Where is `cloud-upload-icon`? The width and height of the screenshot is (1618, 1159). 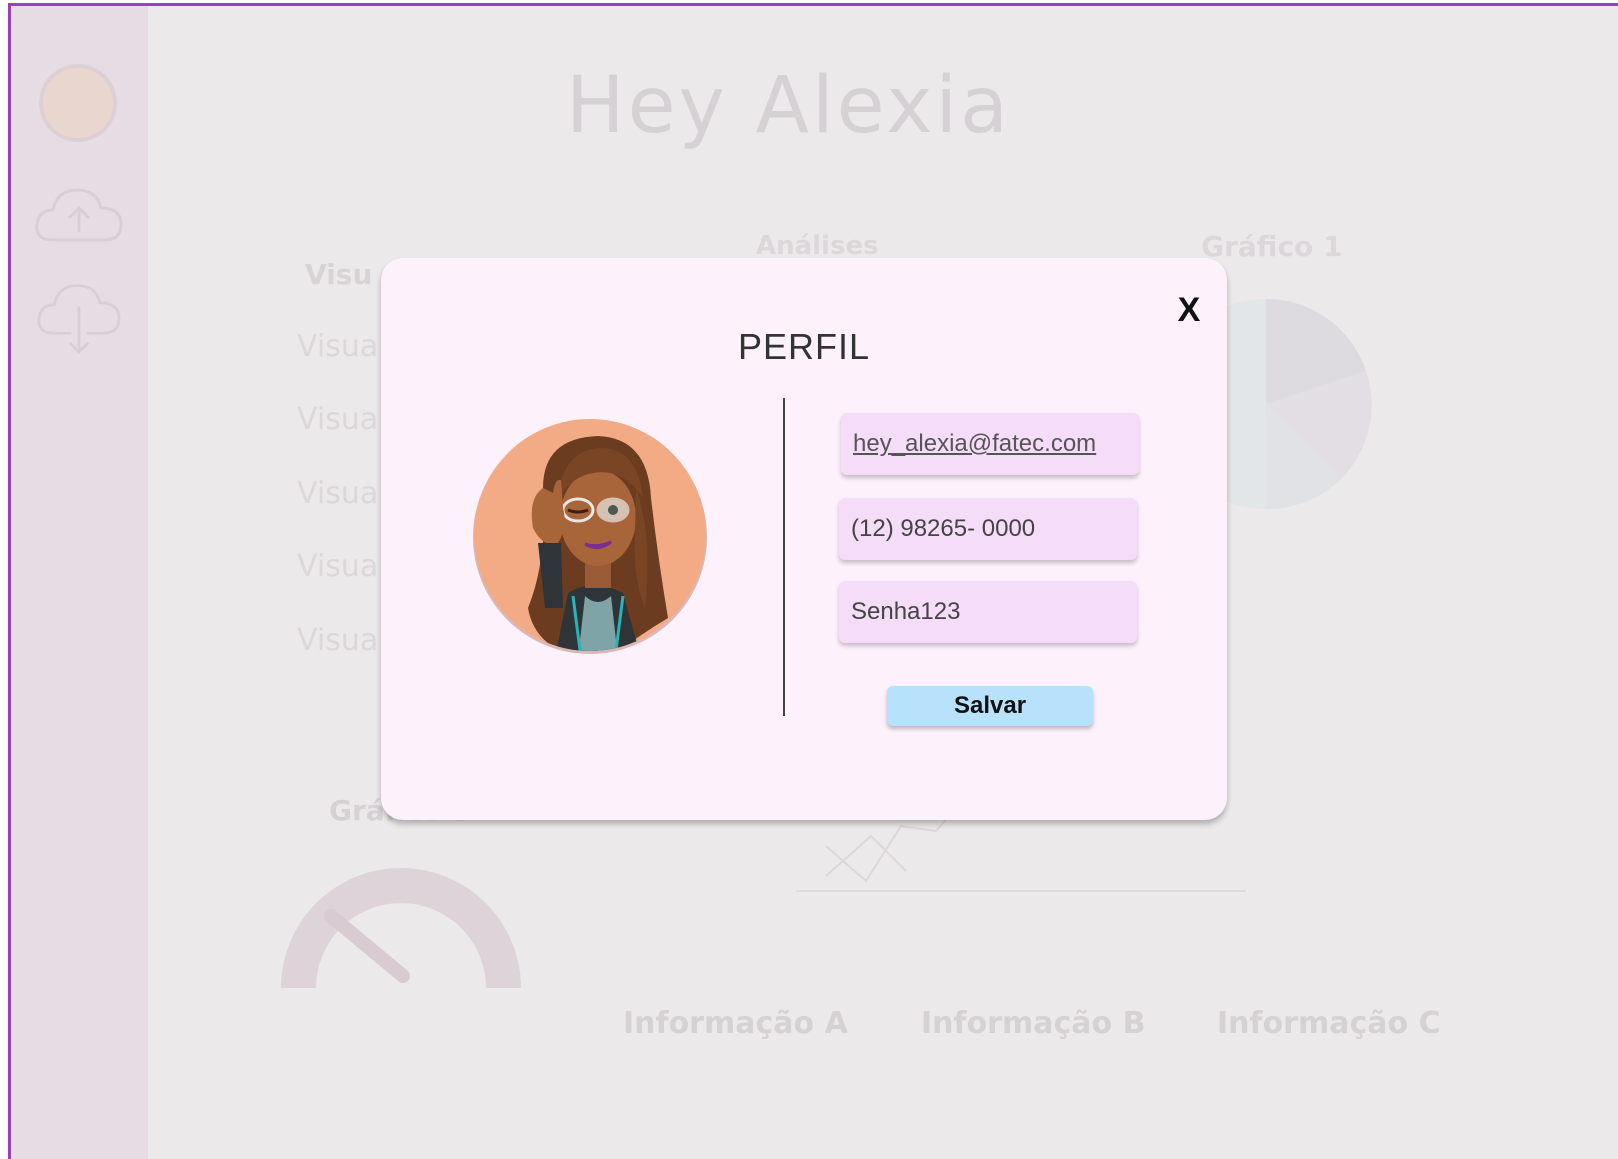 cloud-upload-icon is located at coordinates (79, 218).